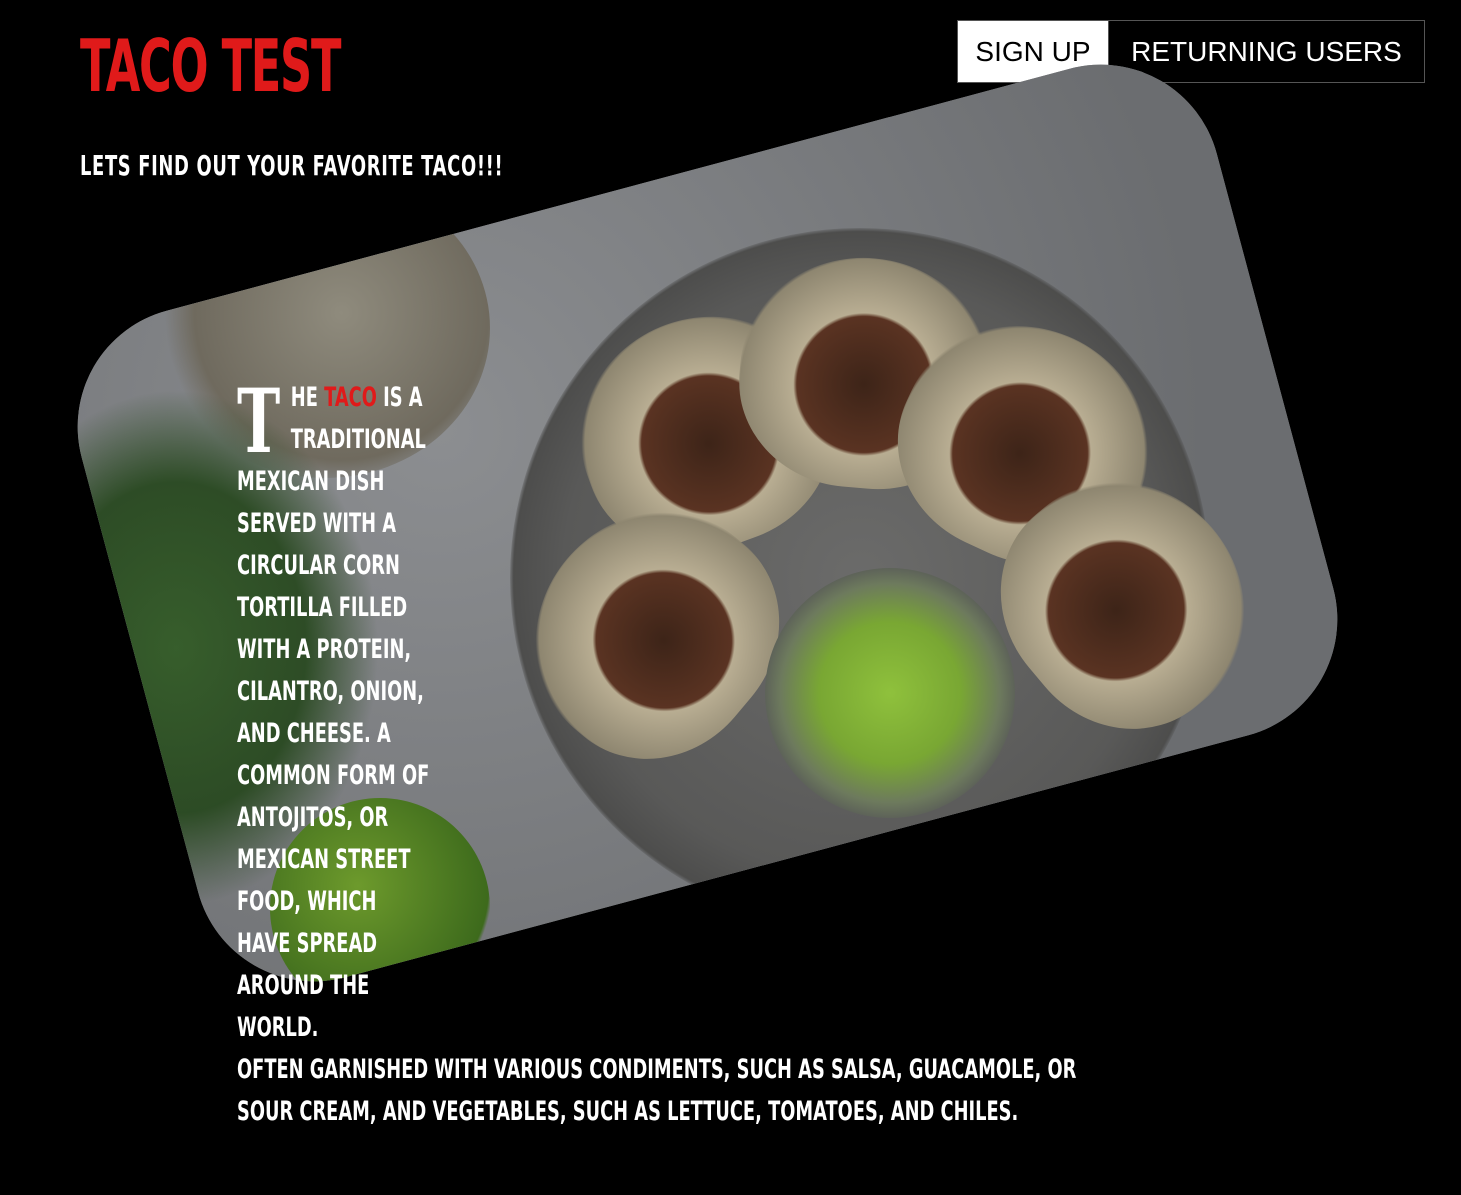 This screenshot has height=1195, width=1461. What do you see at coordinates (292, 165) in the screenshot?
I see `tagline: LETS FIND OUT YOUR FAVORITE TACO!!!` at bounding box center [292, 165].